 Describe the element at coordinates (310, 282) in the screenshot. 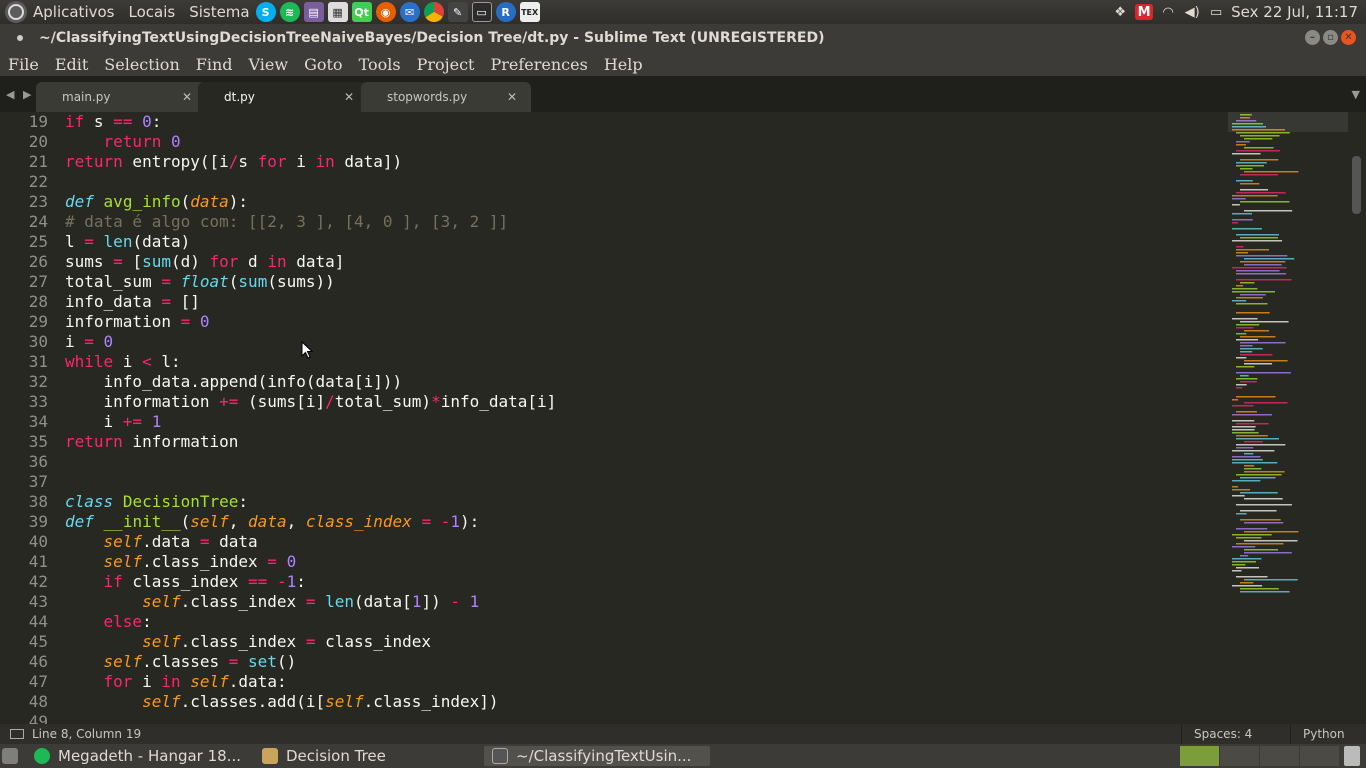

I see `code-line: total_sum = float(sum(sums))` at that location.